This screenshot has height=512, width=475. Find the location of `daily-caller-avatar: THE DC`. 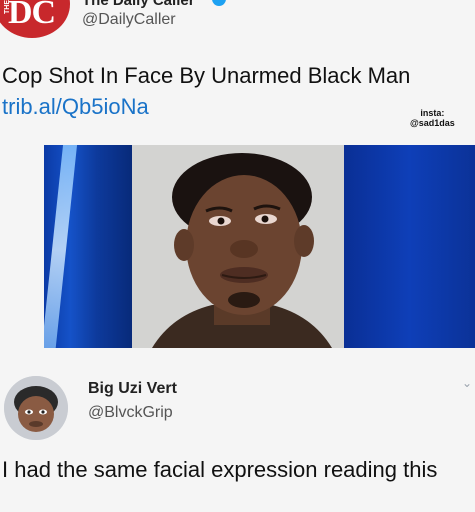

daily-caller-avatar: THE DC is located at coordinates (35, 19).